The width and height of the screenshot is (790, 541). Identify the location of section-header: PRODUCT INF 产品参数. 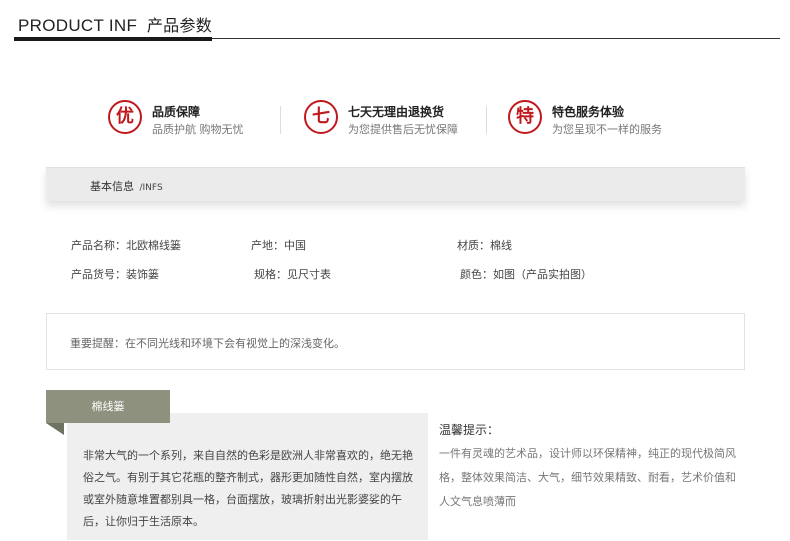
(397, 23).